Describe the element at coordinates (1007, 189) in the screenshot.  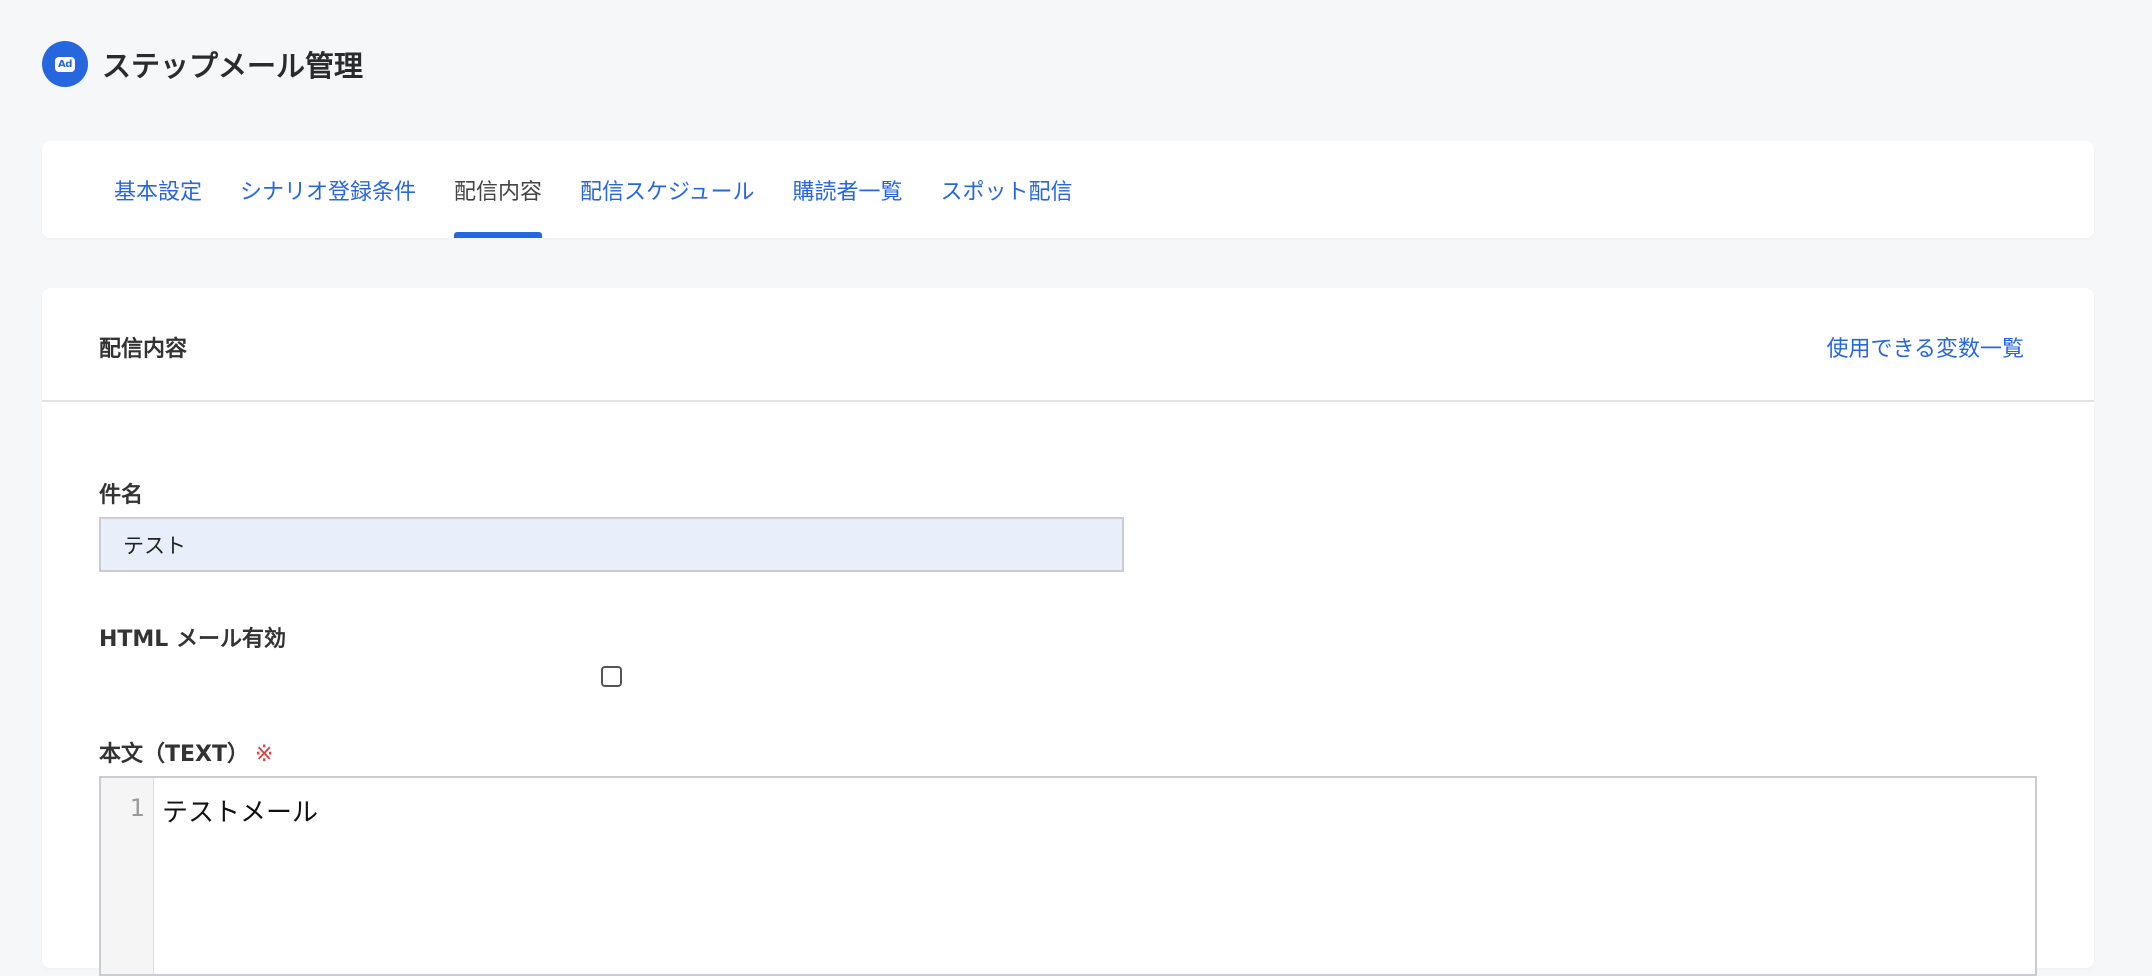
I see `tab-spot-delivery: スポット配信` at that location.